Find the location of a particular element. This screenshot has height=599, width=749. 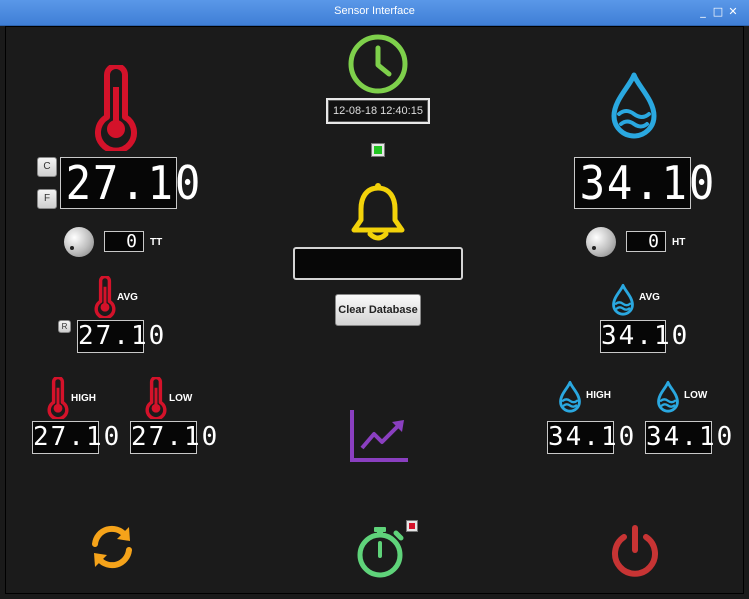

reset-avg-button: R is located at coordinates (64, 326).